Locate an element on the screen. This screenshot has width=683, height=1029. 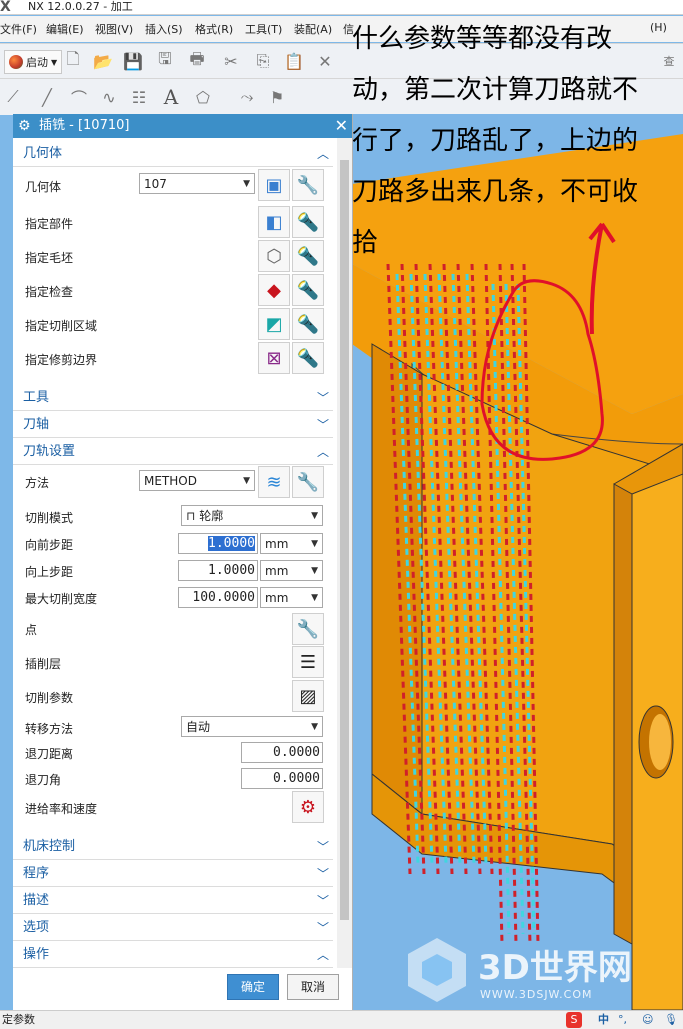
arc-line-icon: ╱ is located at coordinates (47, 97).